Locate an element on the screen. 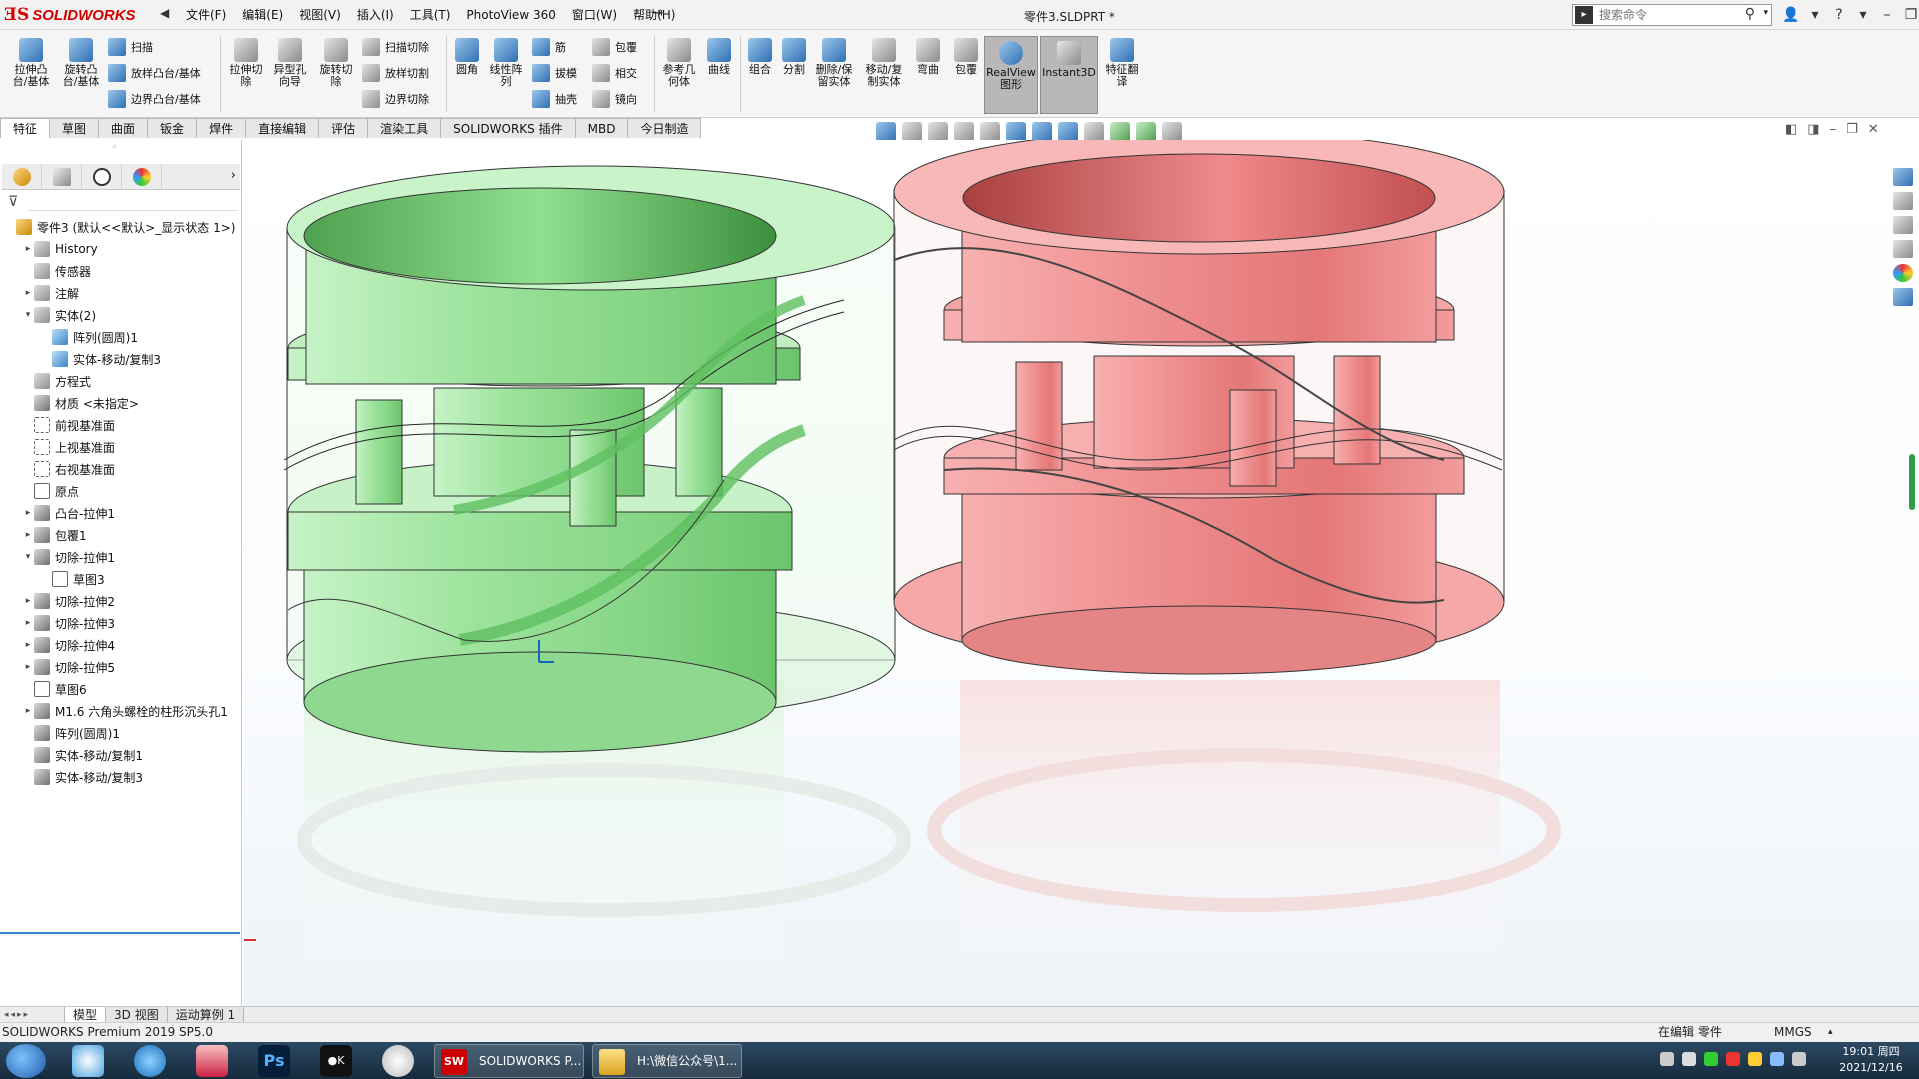 The width and height of the screenshot is (1919, 1079). tree-item: ▾ 切除-拉伸1 is located at coordinates (121, 557).